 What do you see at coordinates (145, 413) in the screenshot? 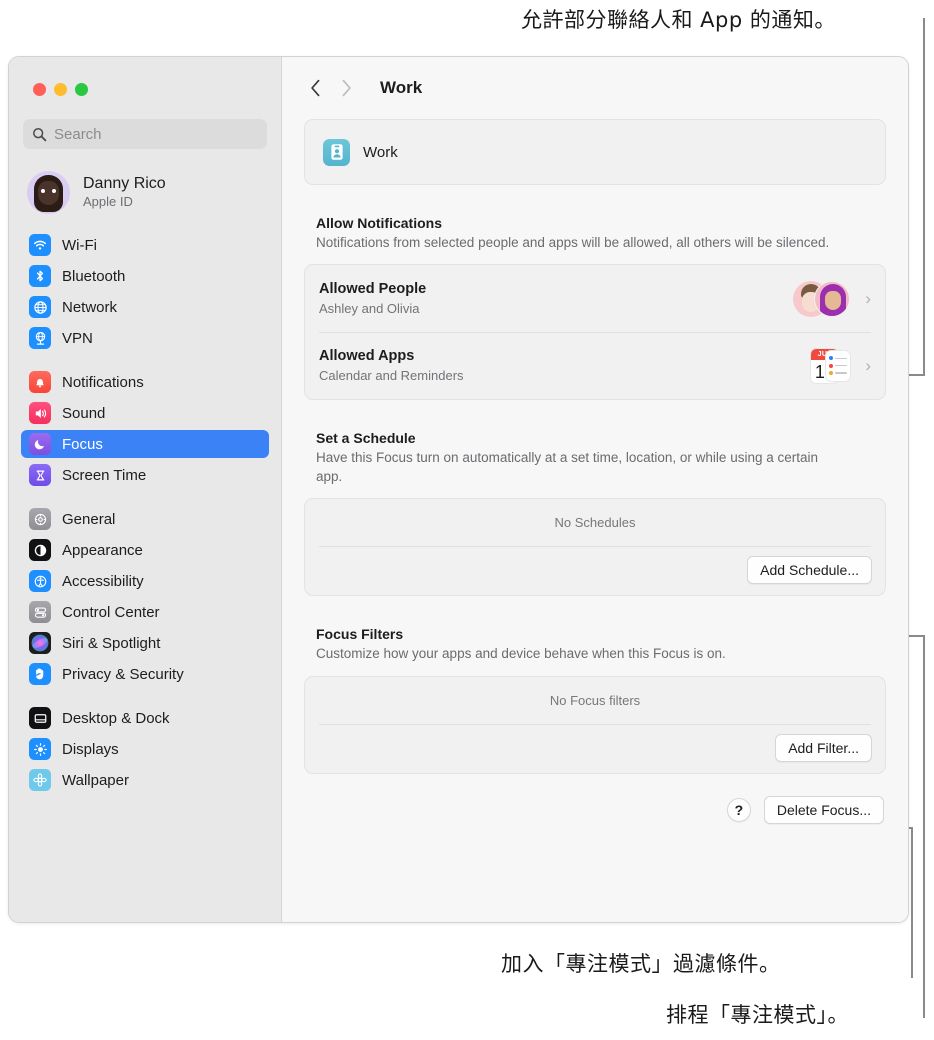
I see `sidebar-item-sound: Sound` at bounding box center [145, 413].